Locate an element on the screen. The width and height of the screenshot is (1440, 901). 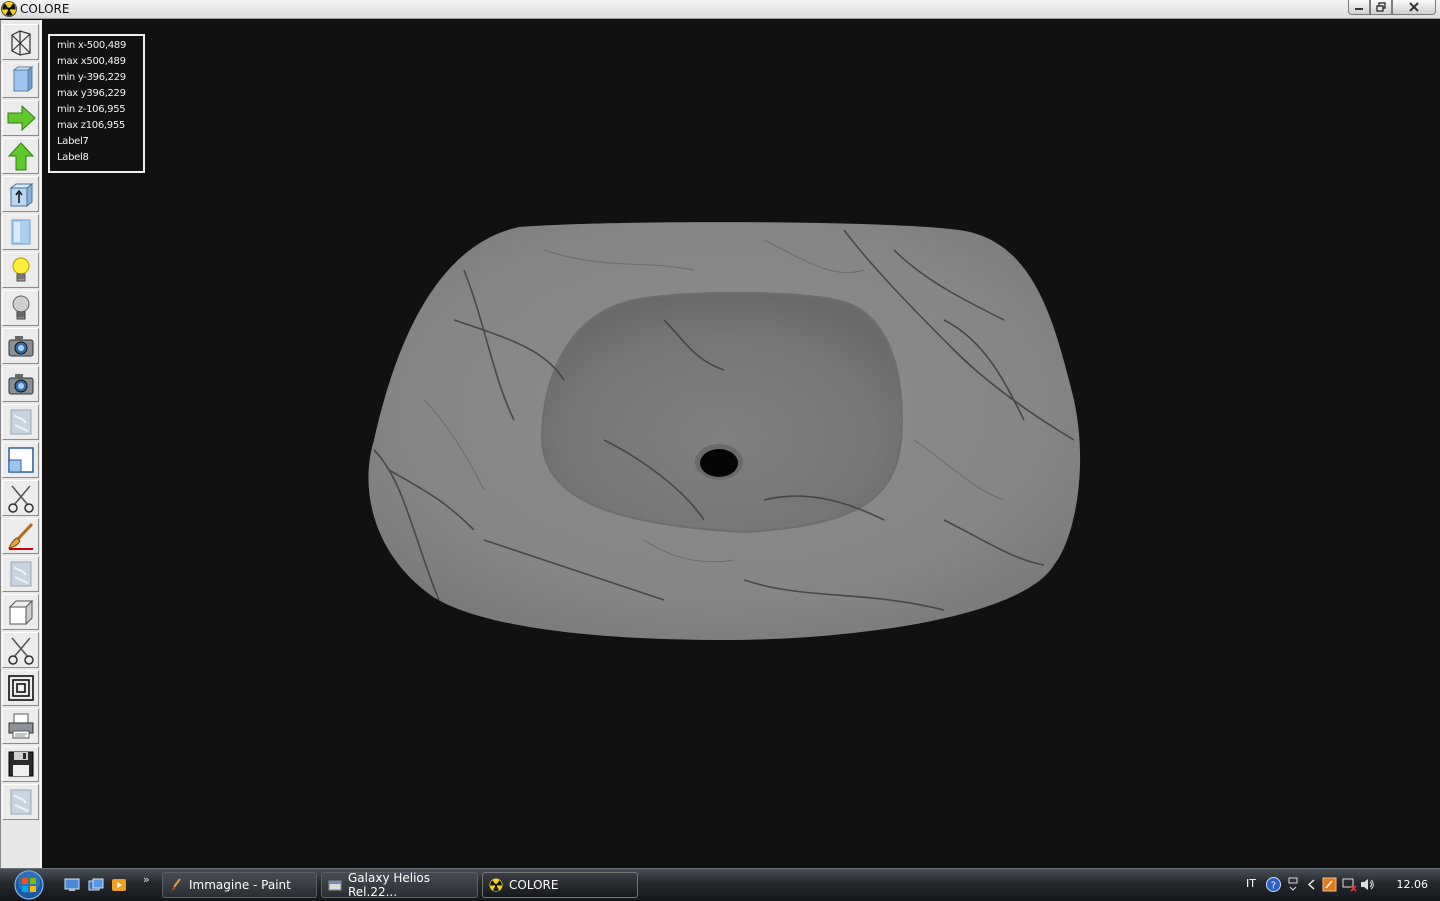
label8: Label8 is located at coordinates (73, 157).